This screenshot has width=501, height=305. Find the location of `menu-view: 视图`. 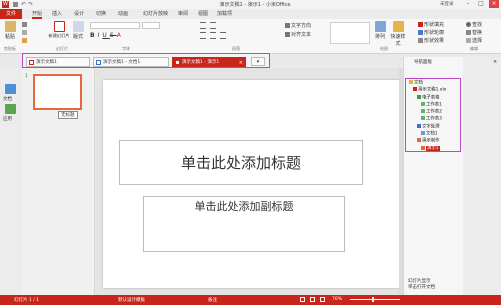

menu-view: 视图 is located at coordinates (203, 13).